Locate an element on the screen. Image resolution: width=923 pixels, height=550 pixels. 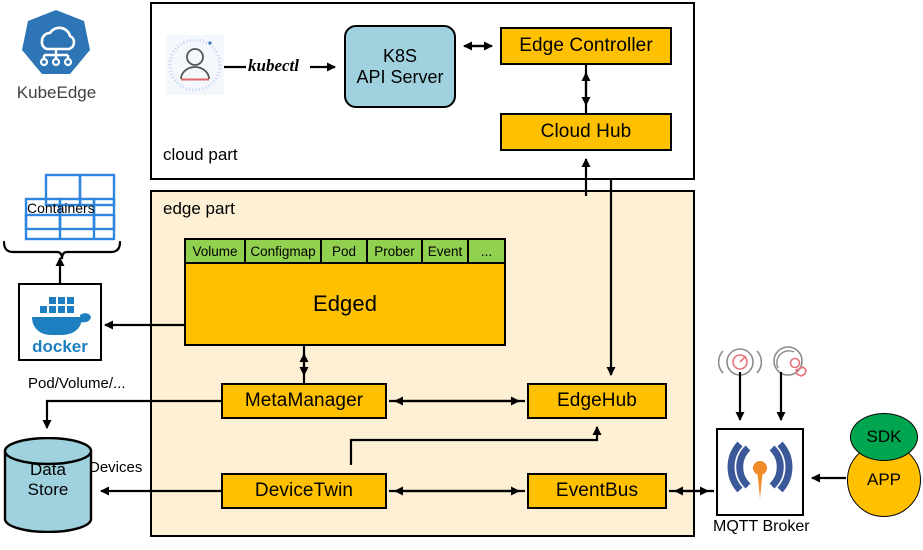
data-store-line1: Data is located at coordinates (48, 469).